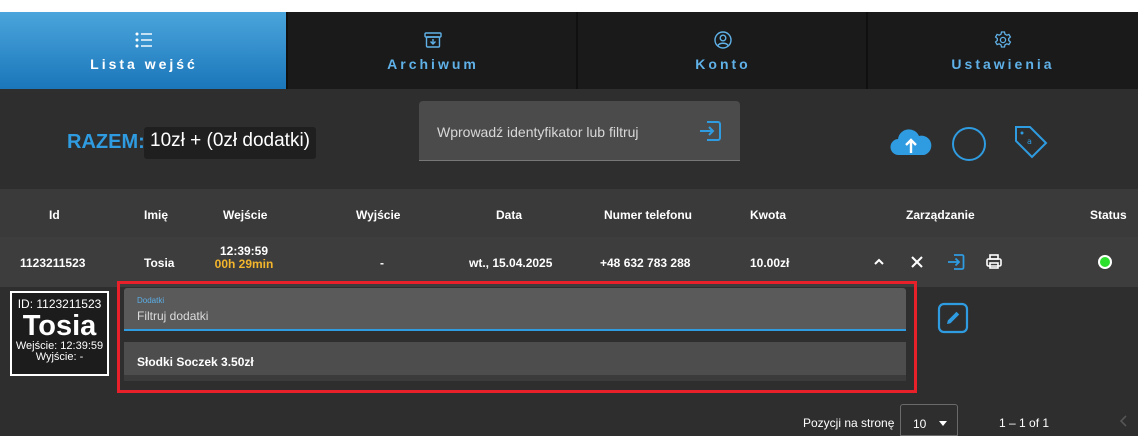 This screenshot has width=1138, height=436. What do you see at coordinates (940, 215) in the screenshot?
I see `header-management: Zarządzanie` at bounding box center [940, 215].